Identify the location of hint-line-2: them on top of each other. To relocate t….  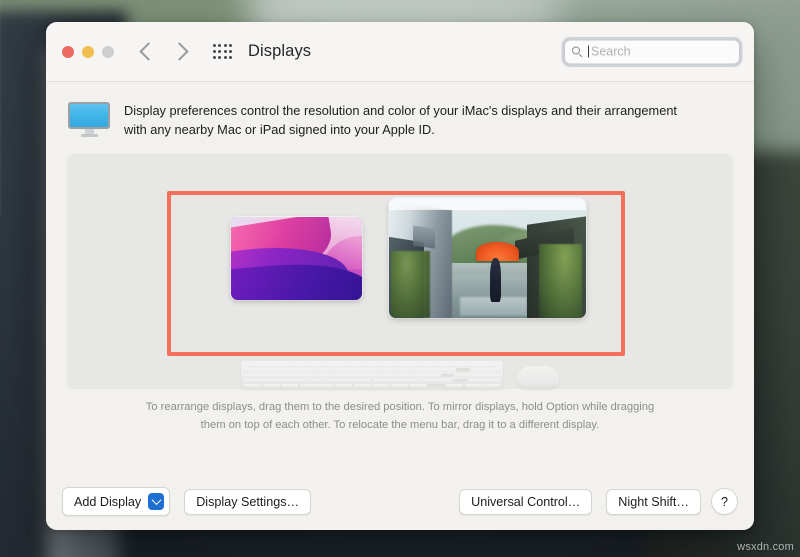
(400, 424).